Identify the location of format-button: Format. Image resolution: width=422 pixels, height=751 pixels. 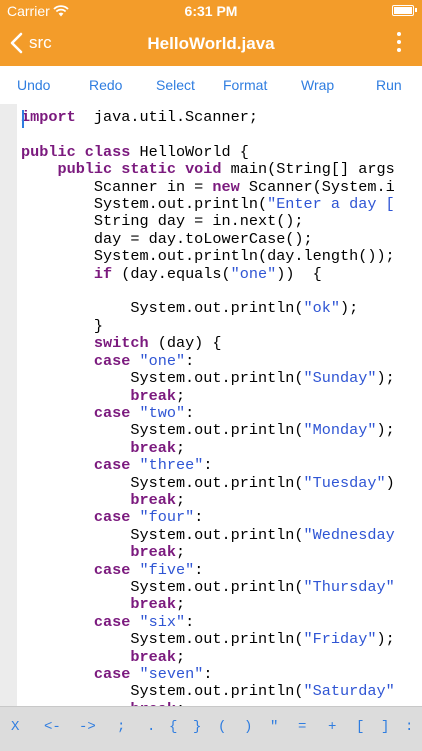
(245, 85).